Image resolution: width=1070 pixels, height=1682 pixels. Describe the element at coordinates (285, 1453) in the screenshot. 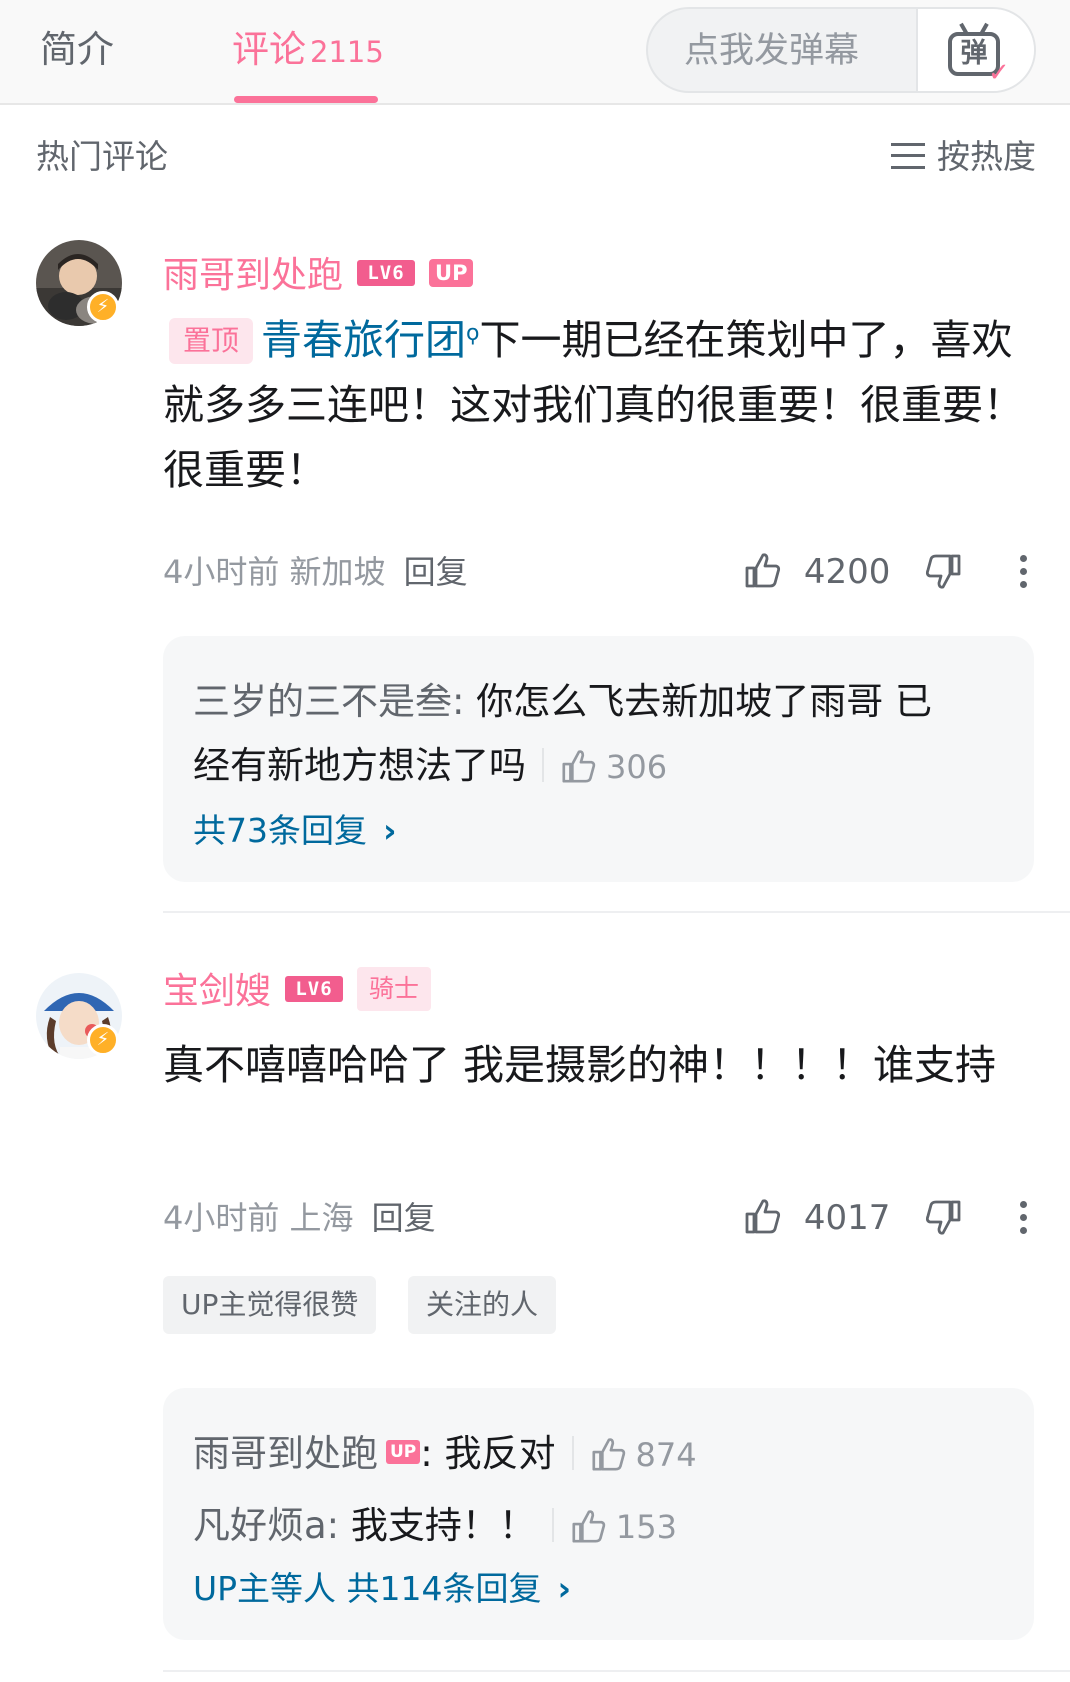

I see `reply-author: 雨哥到处跑` at that location.